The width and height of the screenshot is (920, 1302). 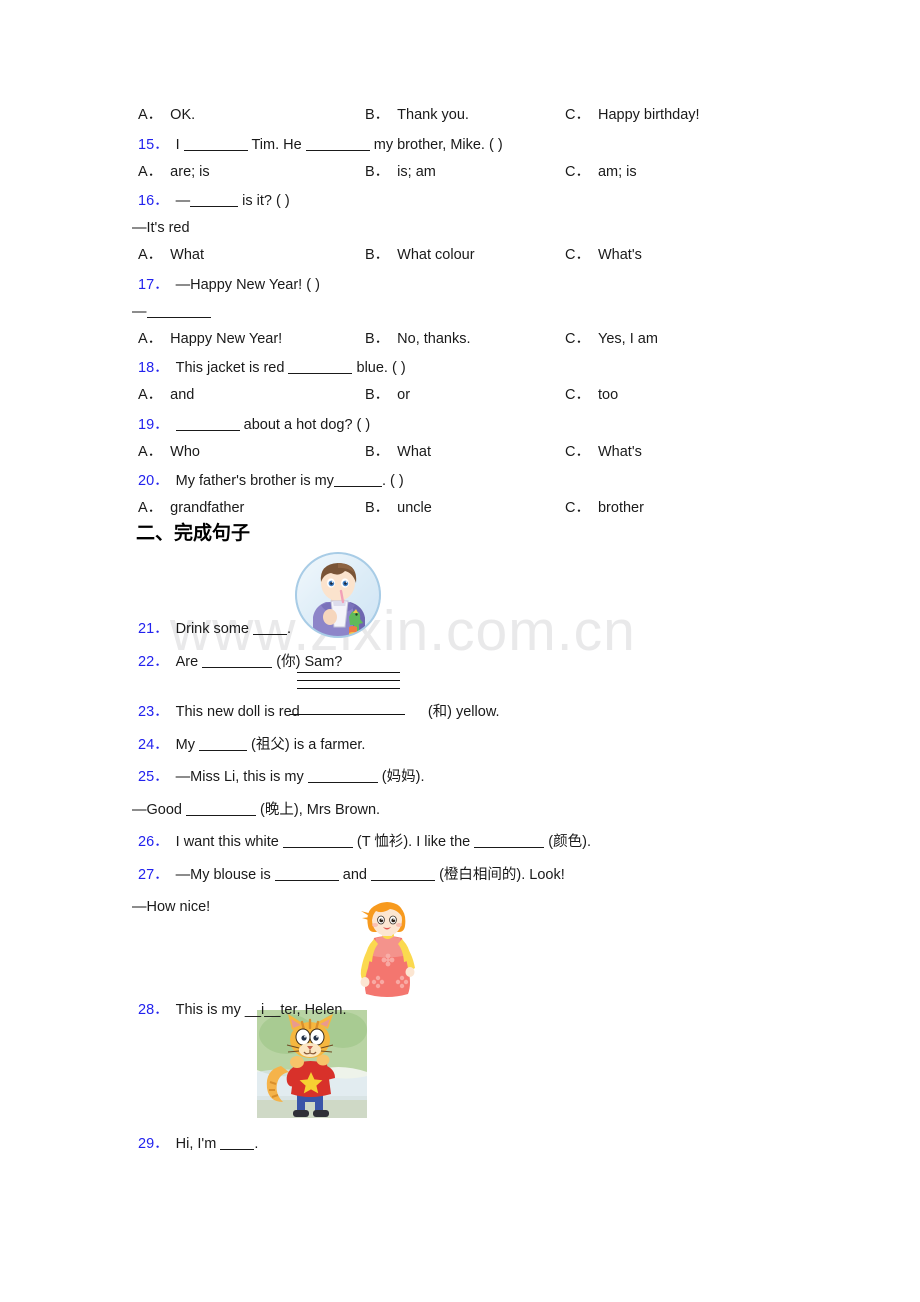 I want to click on option-c: C． Happy birthday!, so click(x=632, y=115).